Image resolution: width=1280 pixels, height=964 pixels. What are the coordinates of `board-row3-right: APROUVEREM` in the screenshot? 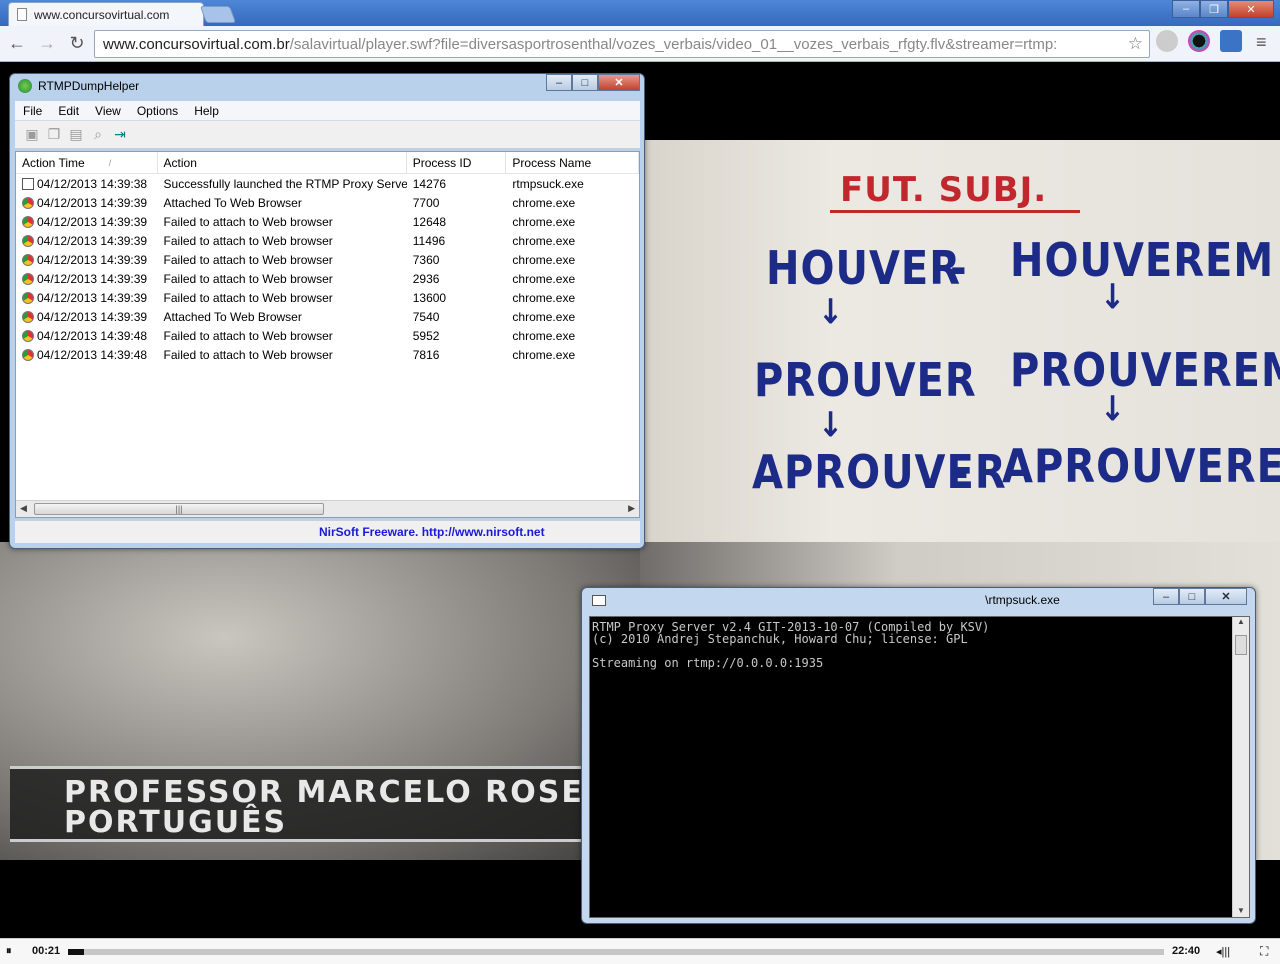 It's located at (1141, 467).